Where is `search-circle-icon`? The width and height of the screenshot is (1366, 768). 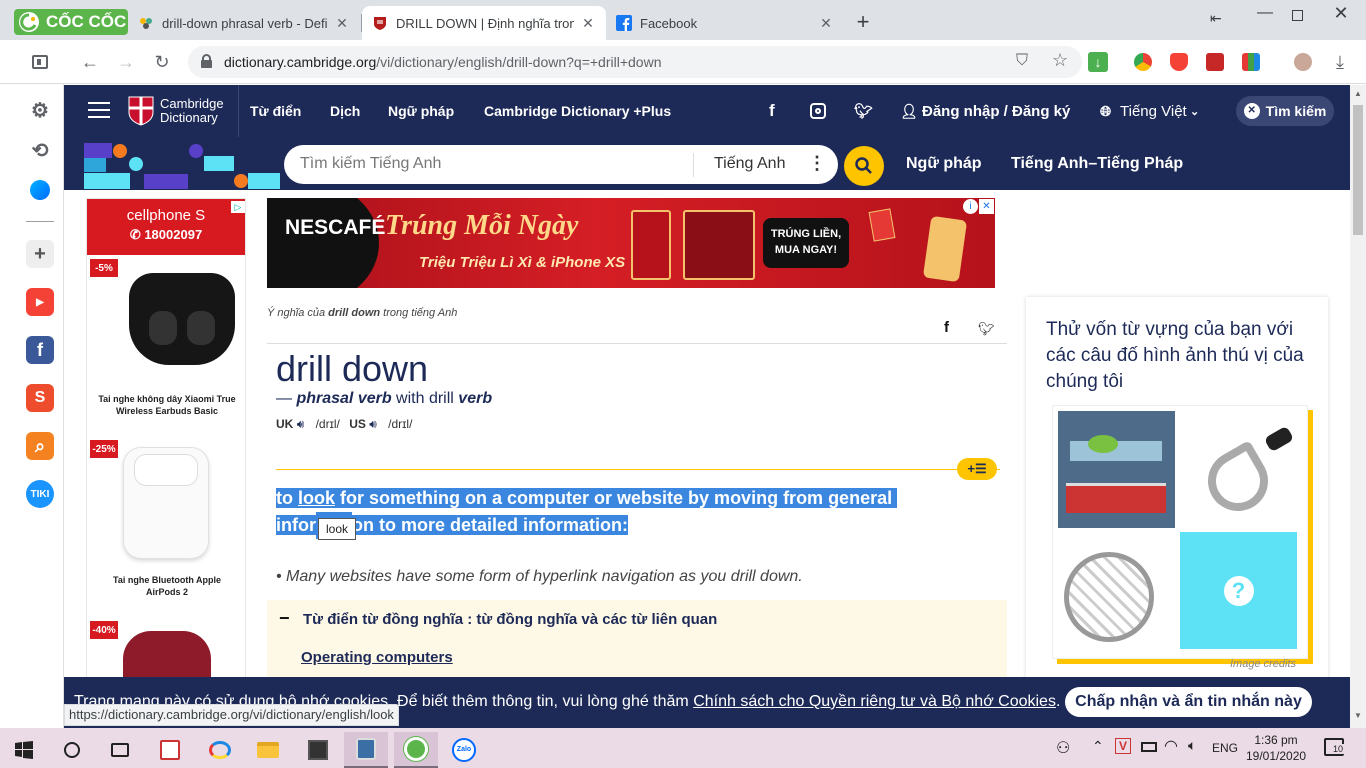
search-circle-icon is located at coordinates (72, 750).